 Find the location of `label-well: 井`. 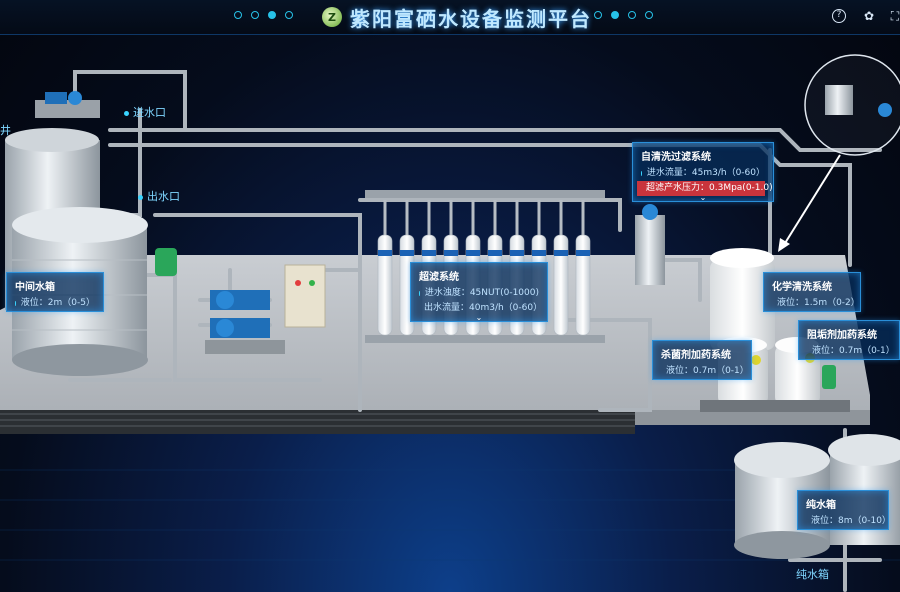

label-well: 井 is located at coordinates (5, 130).